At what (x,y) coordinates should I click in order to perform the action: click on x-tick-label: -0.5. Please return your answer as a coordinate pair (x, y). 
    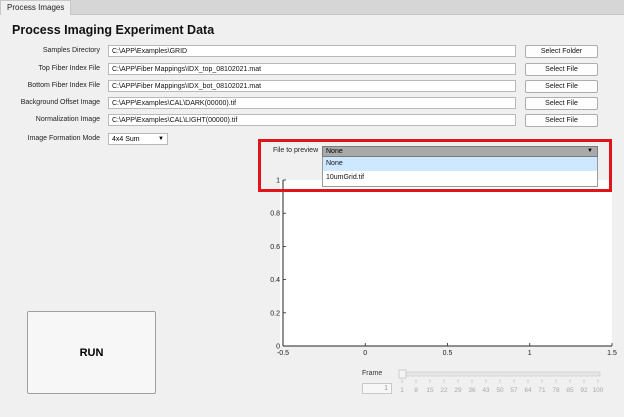
    Looking at the image, I should click on (283, 353).